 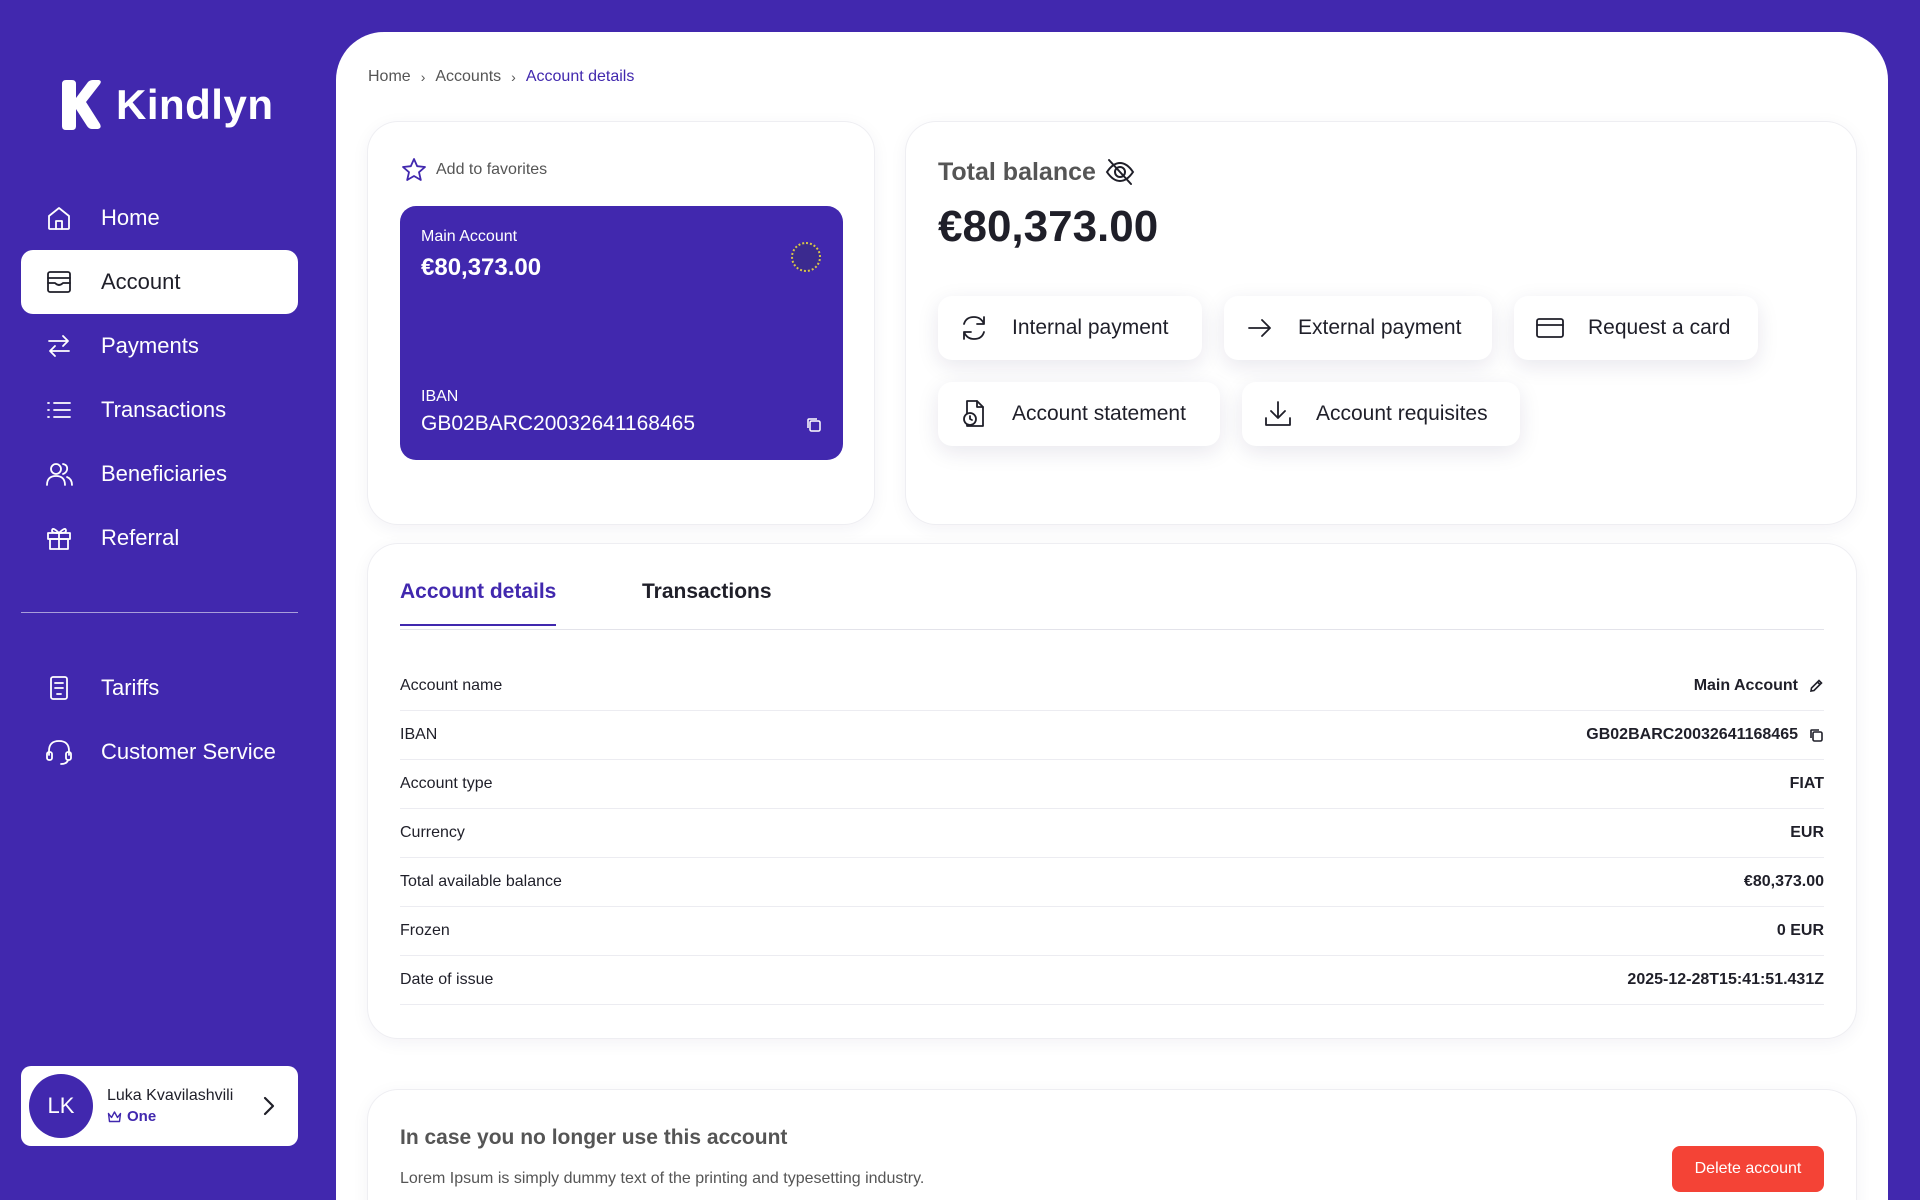 I want to click on document-clock-icon, so click(x=973, y=413).